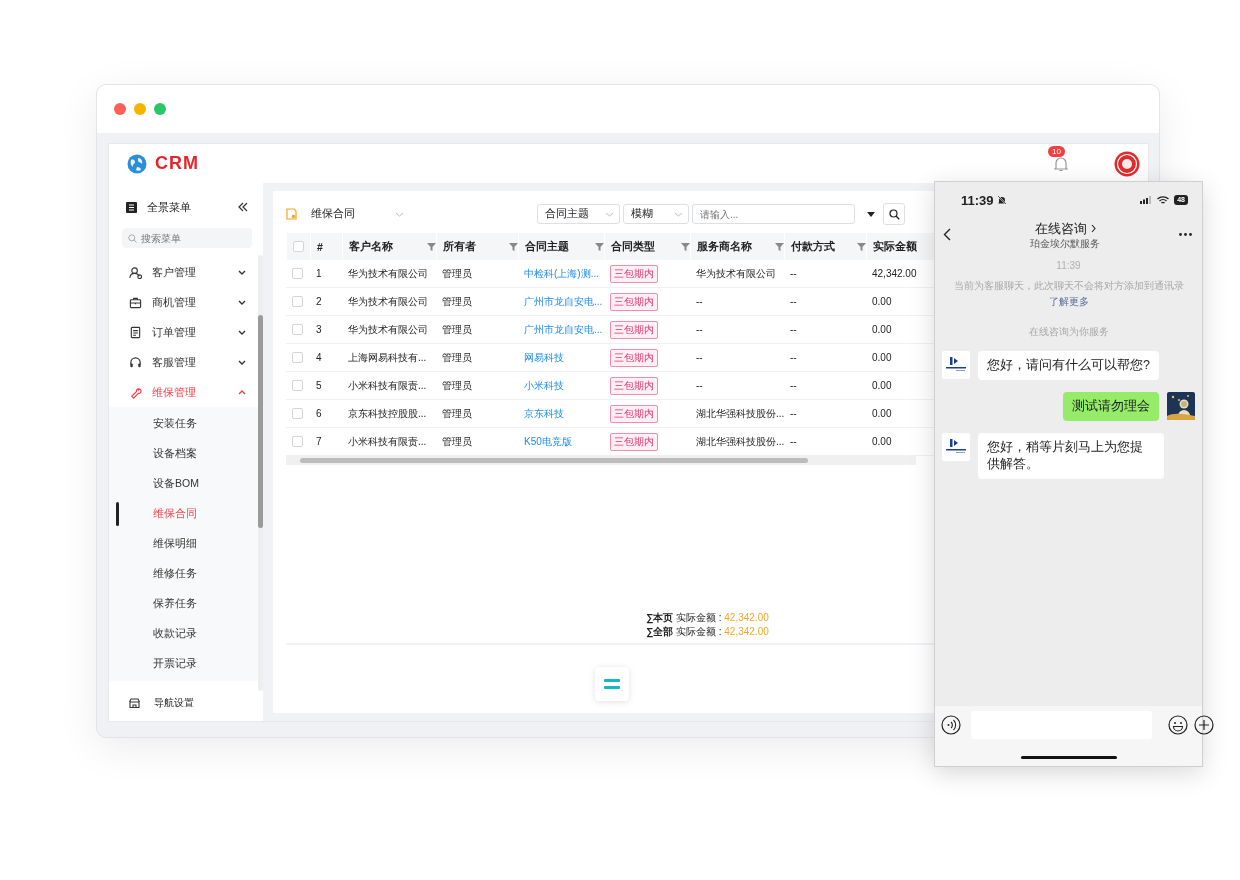 This screenshot has height=880, width=1240. Describe the element at coordinates (175, 664) in the screenshot. I see `submenu-item: 开票记录` at that location.